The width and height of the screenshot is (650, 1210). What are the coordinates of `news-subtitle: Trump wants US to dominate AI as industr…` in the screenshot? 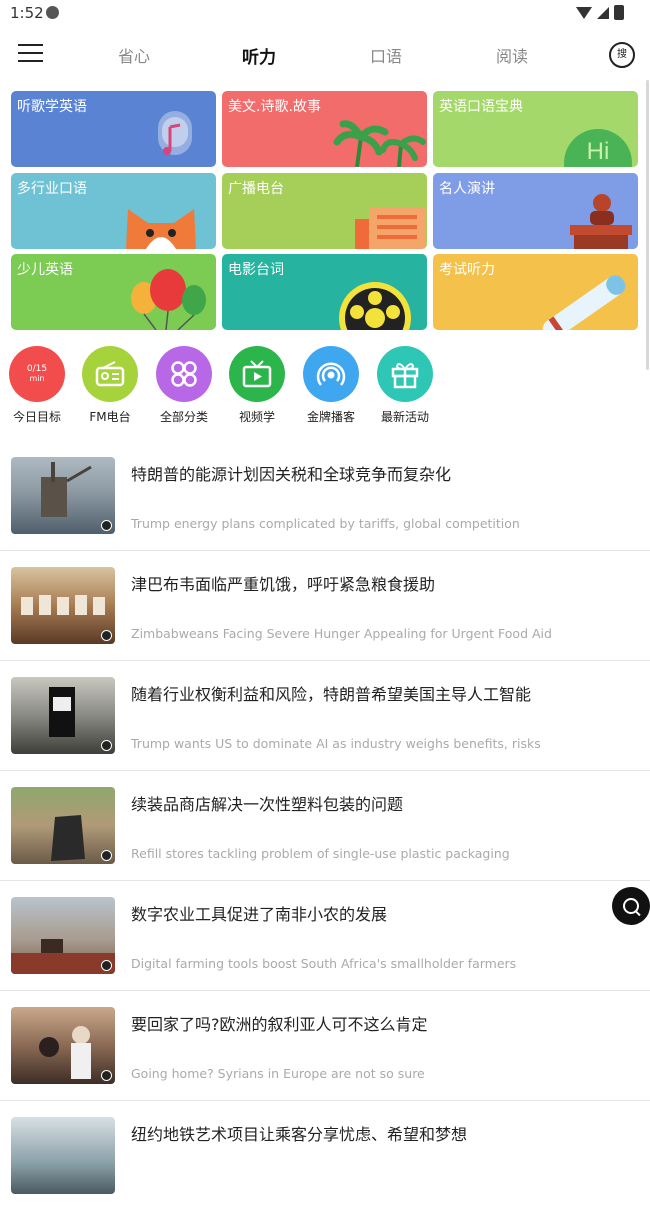 It's located at (336, 743).